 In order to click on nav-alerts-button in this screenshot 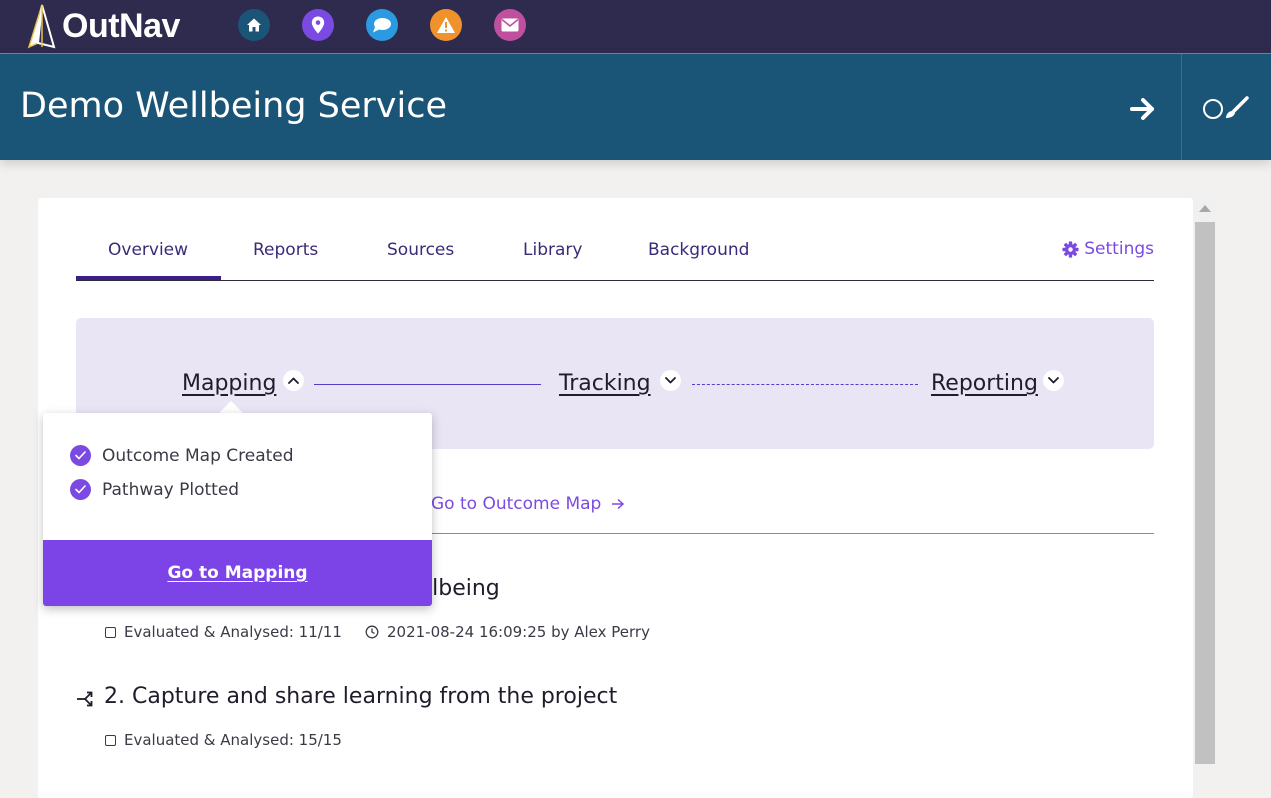, I will do `click(446, 25)`.